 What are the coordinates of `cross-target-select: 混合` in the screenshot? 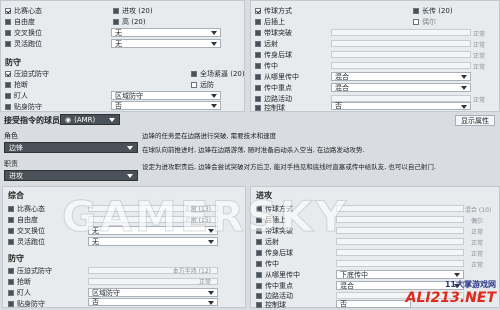 It's located at (401, 87).